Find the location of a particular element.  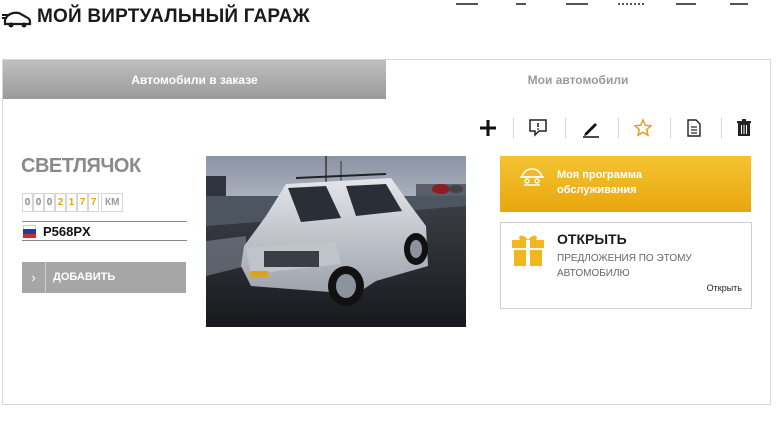

top-icon-strip is located at coordinates (610, 3).